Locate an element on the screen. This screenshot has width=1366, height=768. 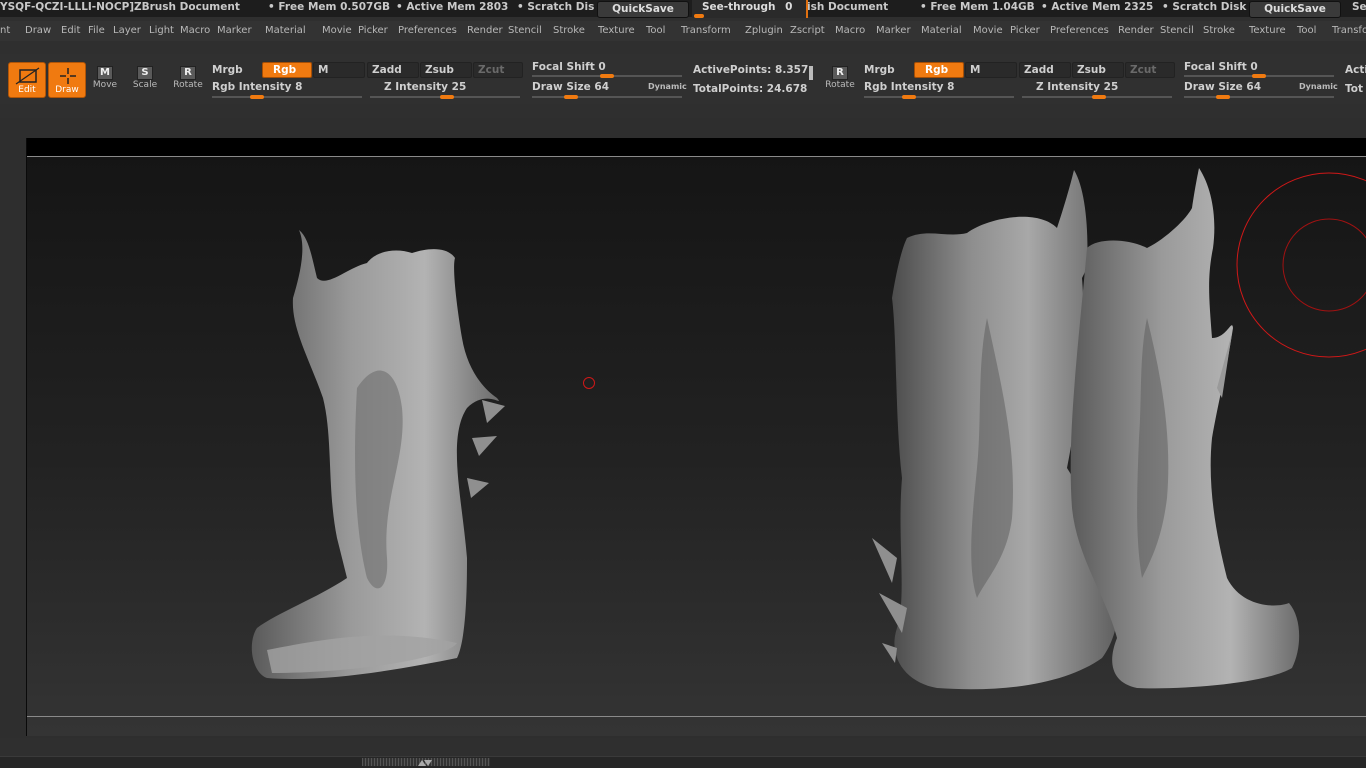
m-button-2: M is located at coordinates (991, 70).